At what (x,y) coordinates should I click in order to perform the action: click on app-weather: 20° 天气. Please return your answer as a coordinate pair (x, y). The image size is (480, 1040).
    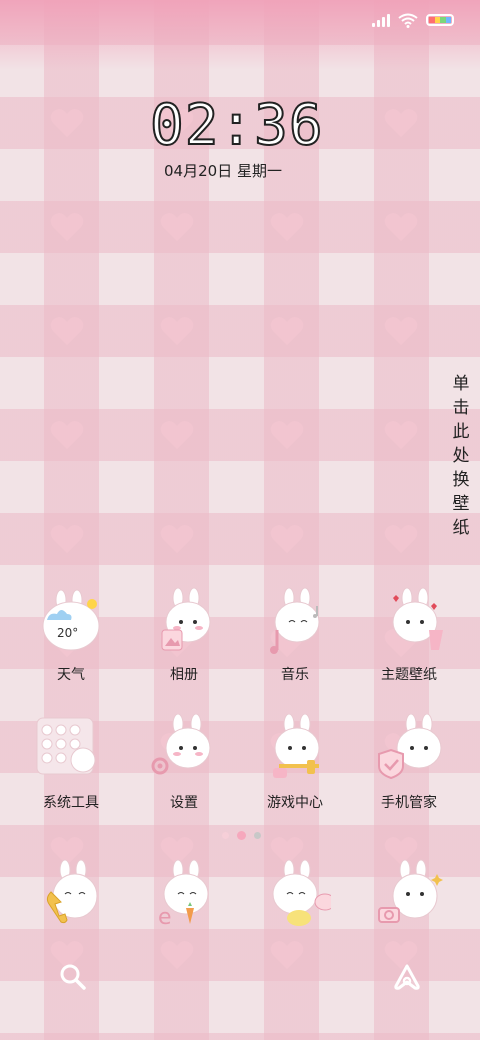
    Looking at the image, I should click on (71, 635).